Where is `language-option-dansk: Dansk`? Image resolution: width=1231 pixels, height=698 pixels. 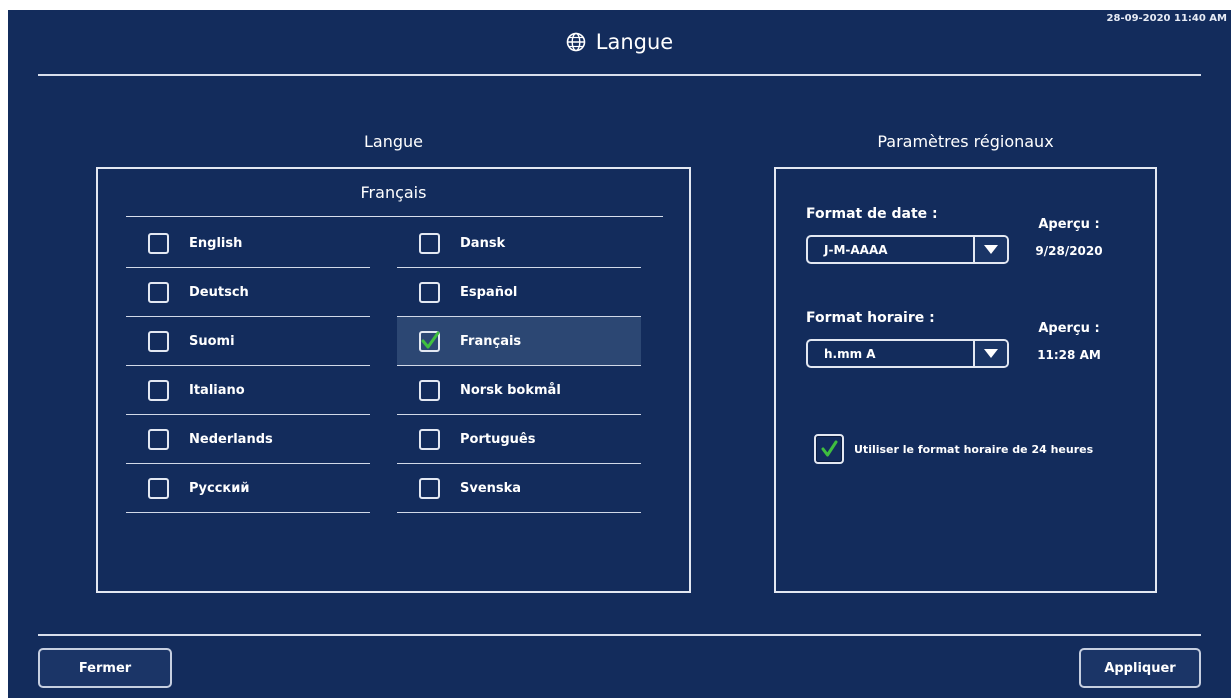
language-option-dansk: Dansk is located at coordinates (519, 243).